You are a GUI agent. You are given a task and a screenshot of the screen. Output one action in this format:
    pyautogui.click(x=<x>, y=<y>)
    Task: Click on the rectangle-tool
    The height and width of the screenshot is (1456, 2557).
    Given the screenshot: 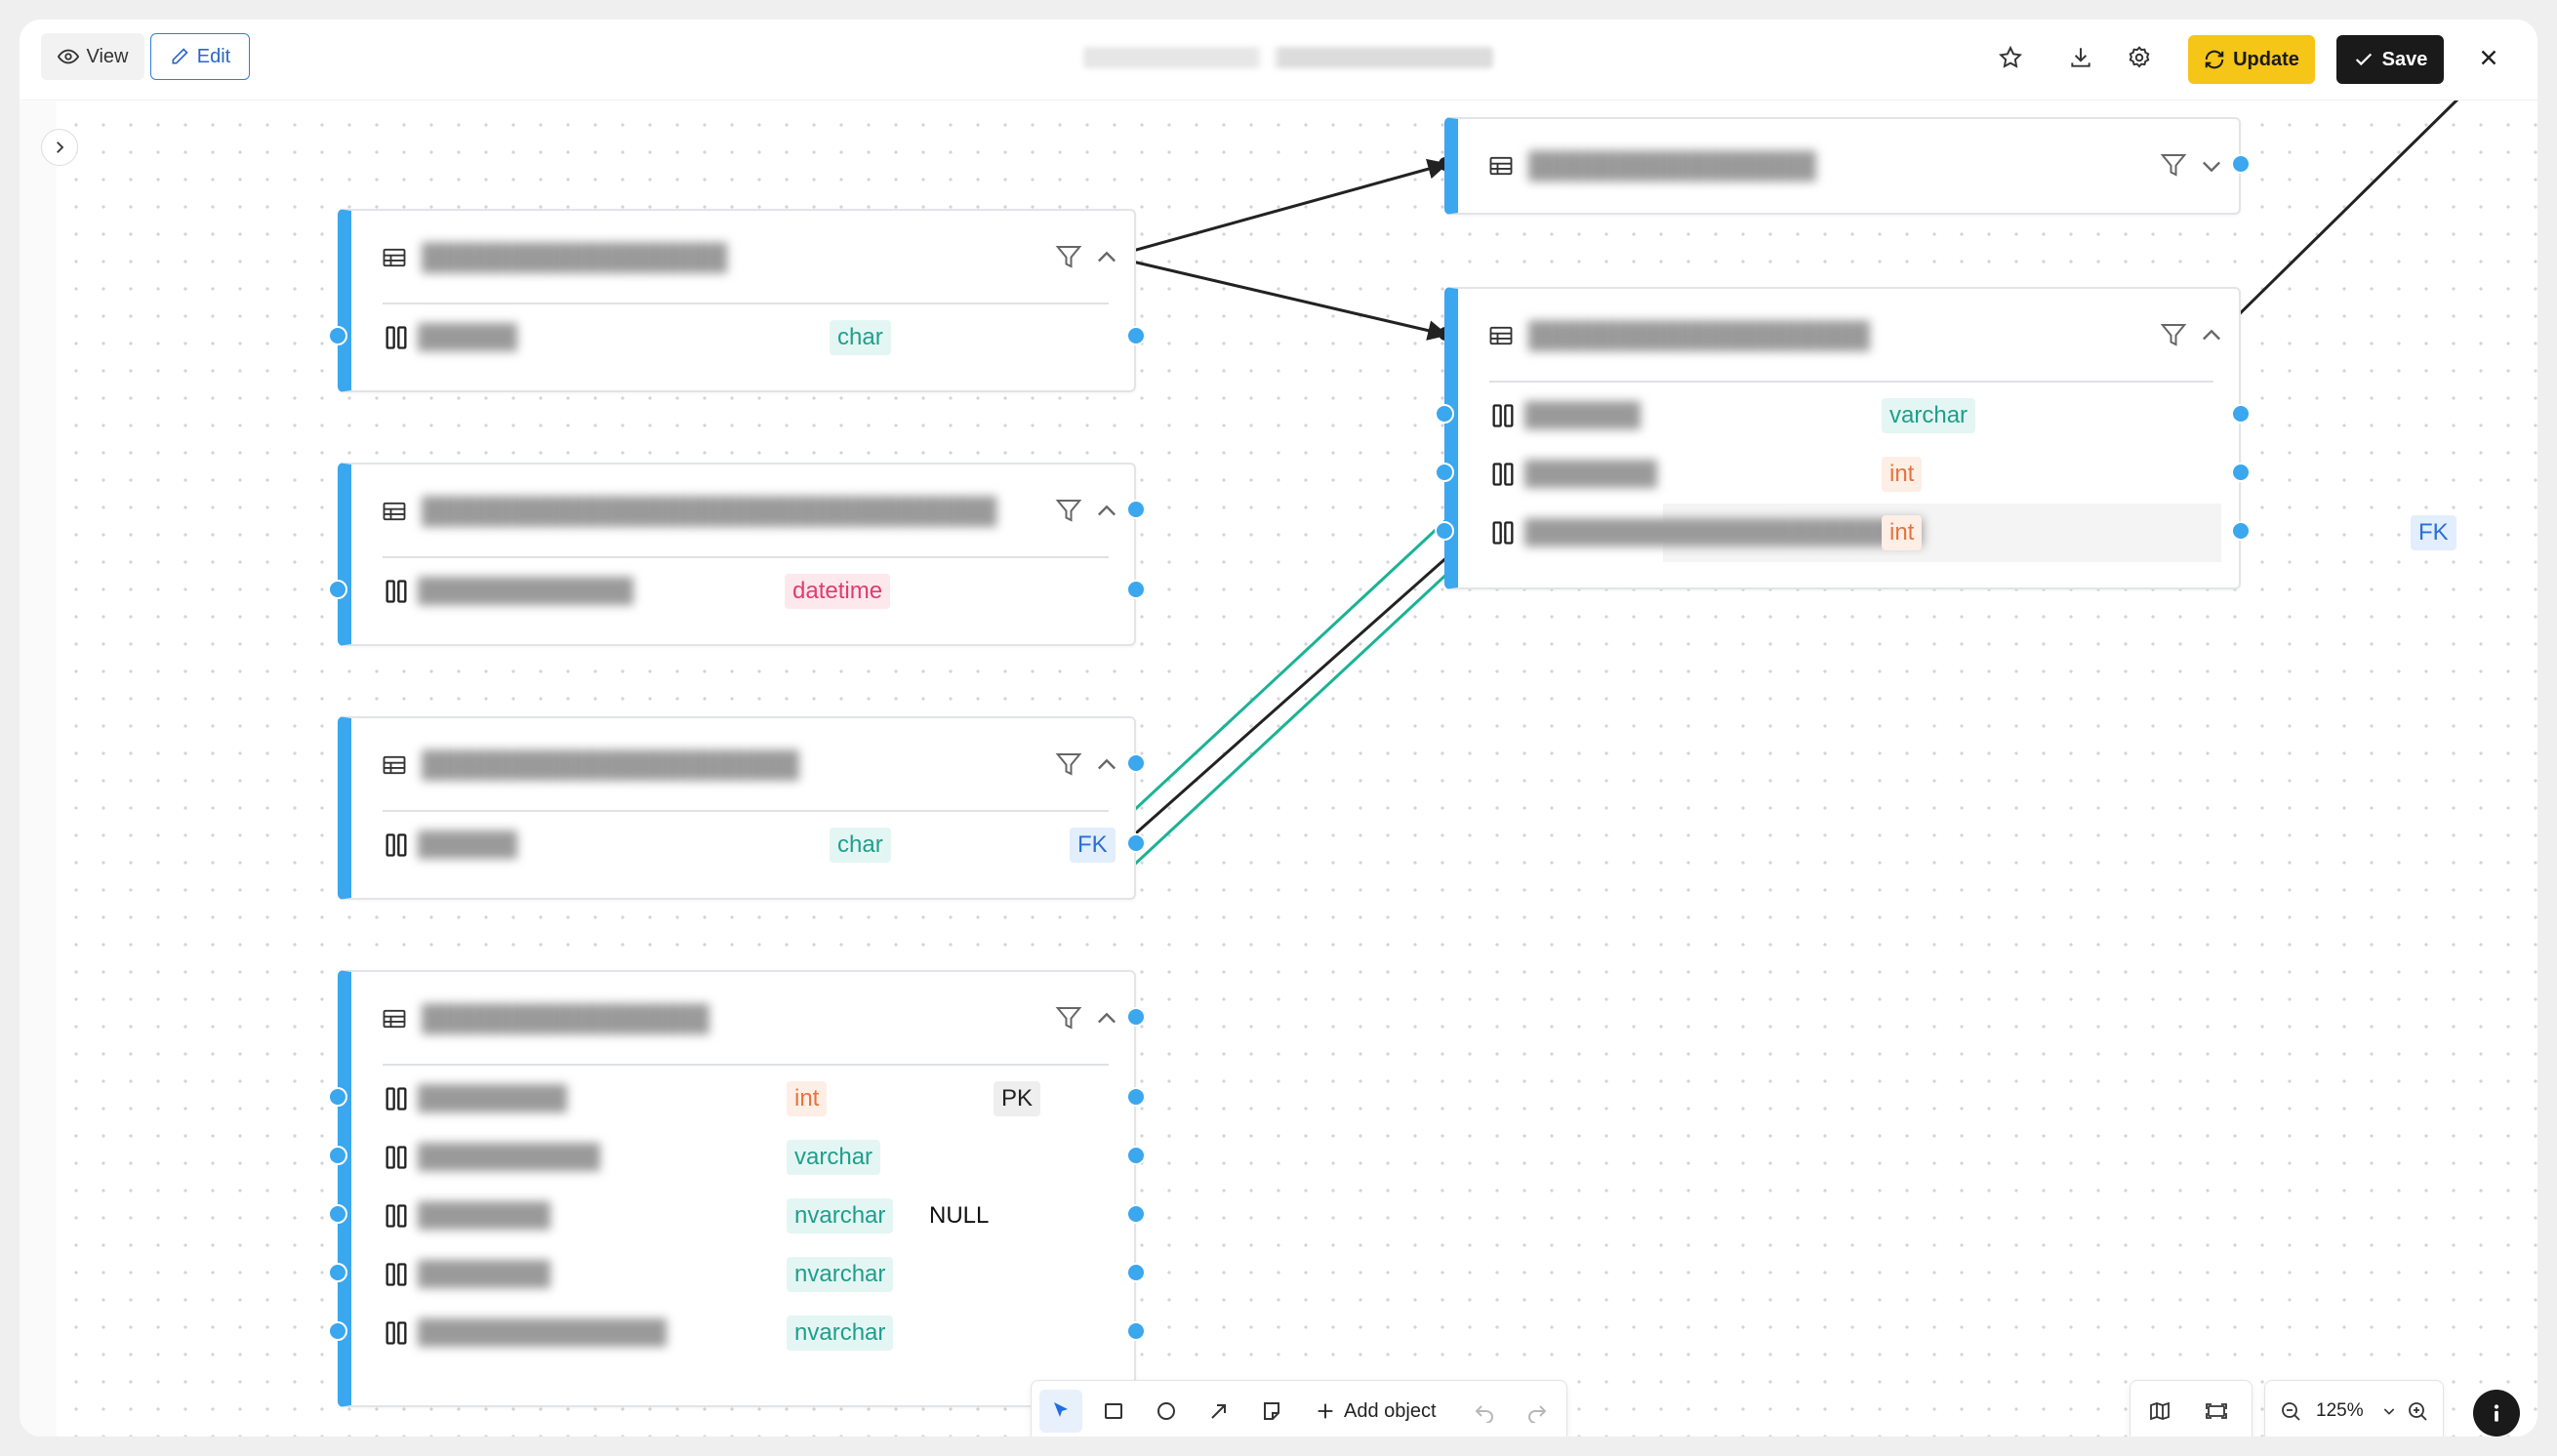 What is the action you would take?
    pyautogui.click(x=1113, y=1411)
    